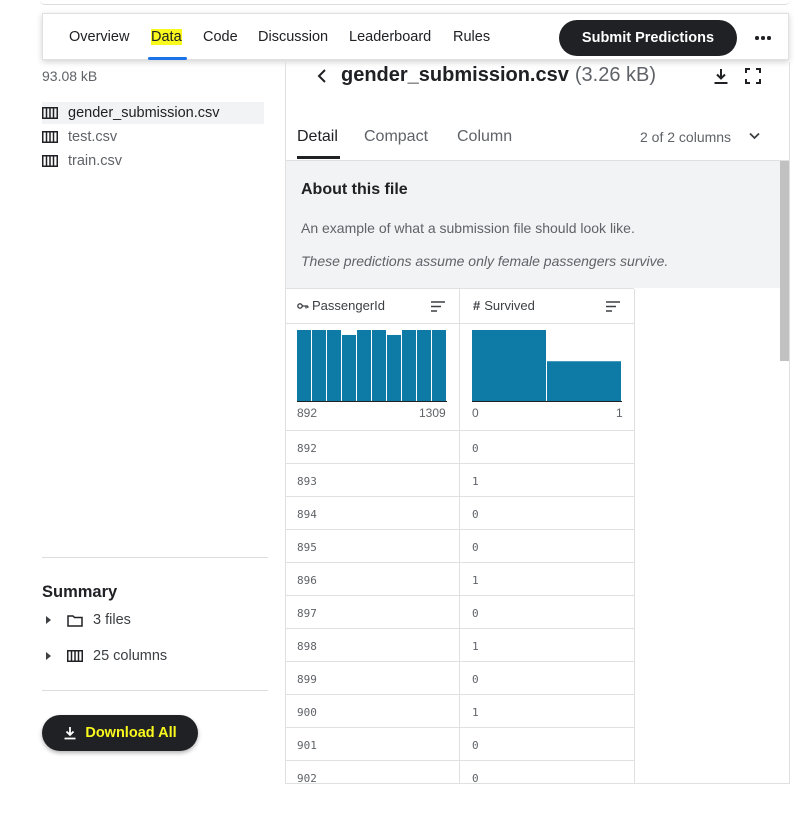 The width and height of the screenshot is (803, 817). I want to click on tab-code: Code, so click(220, 37).